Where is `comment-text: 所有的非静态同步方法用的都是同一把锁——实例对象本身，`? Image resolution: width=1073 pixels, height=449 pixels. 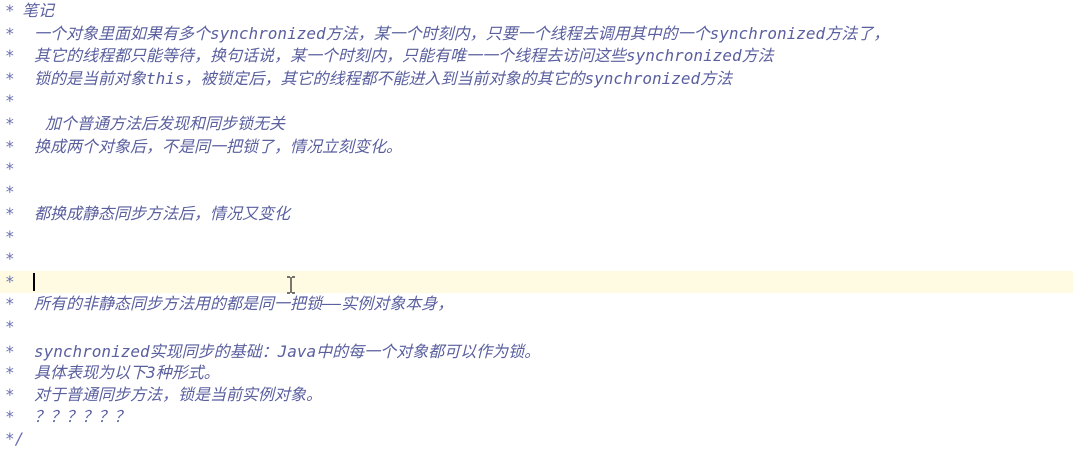
comment-text: 所有的非静态同步方法用的都是同一把锁——实例对象本身， is located at coordinates (244, 303).